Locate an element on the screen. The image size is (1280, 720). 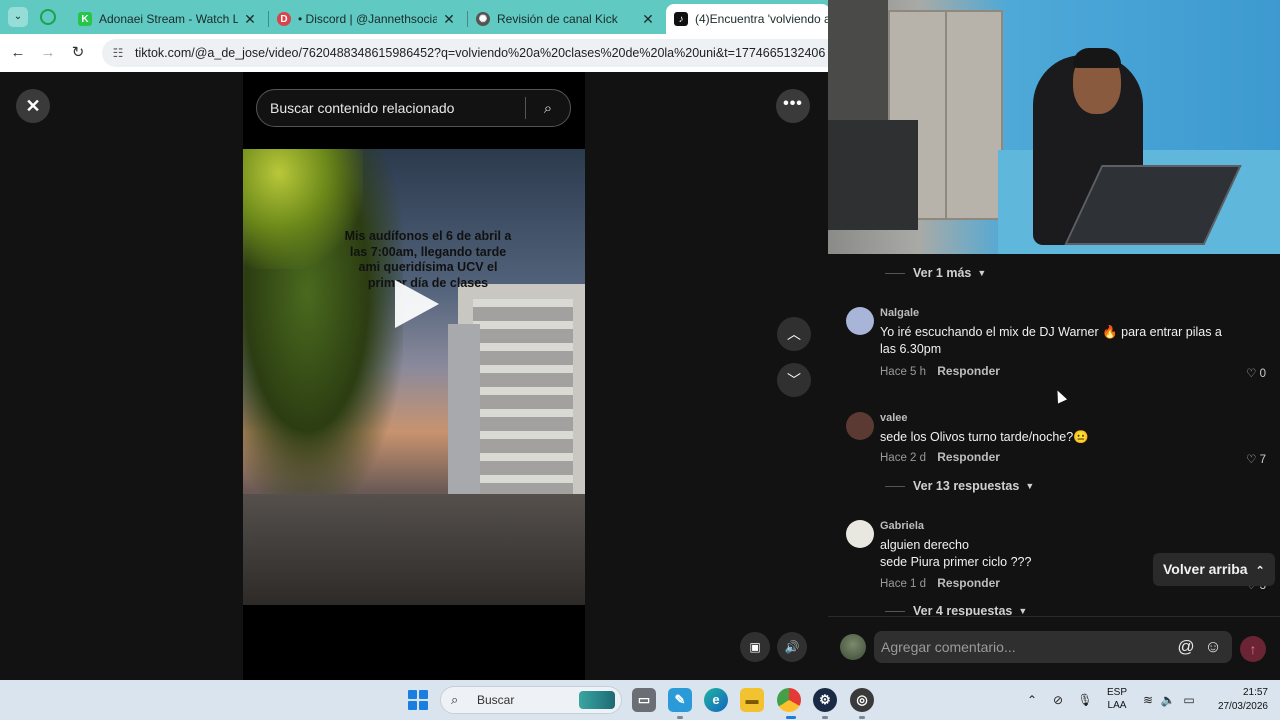
speaker-icon: 🔈 is located at coordinates (1168, 700).